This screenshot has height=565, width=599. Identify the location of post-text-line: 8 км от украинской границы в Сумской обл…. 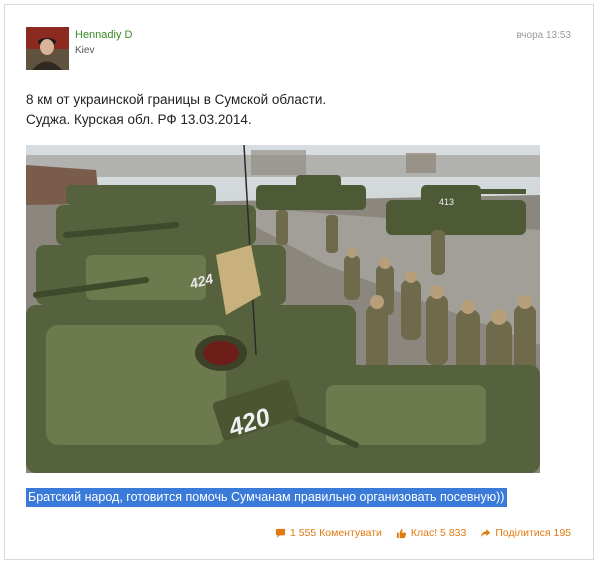
(176, 99).